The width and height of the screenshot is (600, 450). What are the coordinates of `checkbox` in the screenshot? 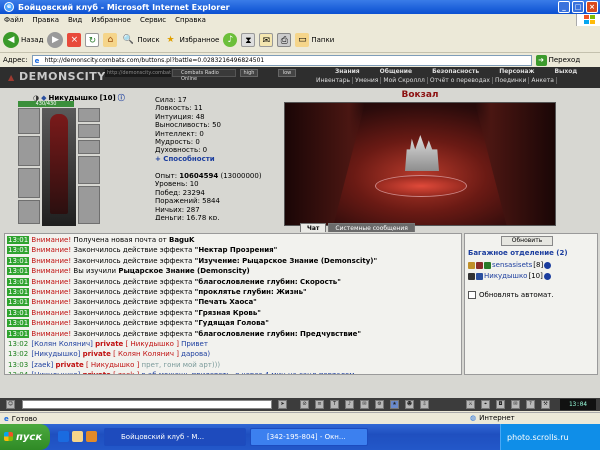 It's located at (472, 295).